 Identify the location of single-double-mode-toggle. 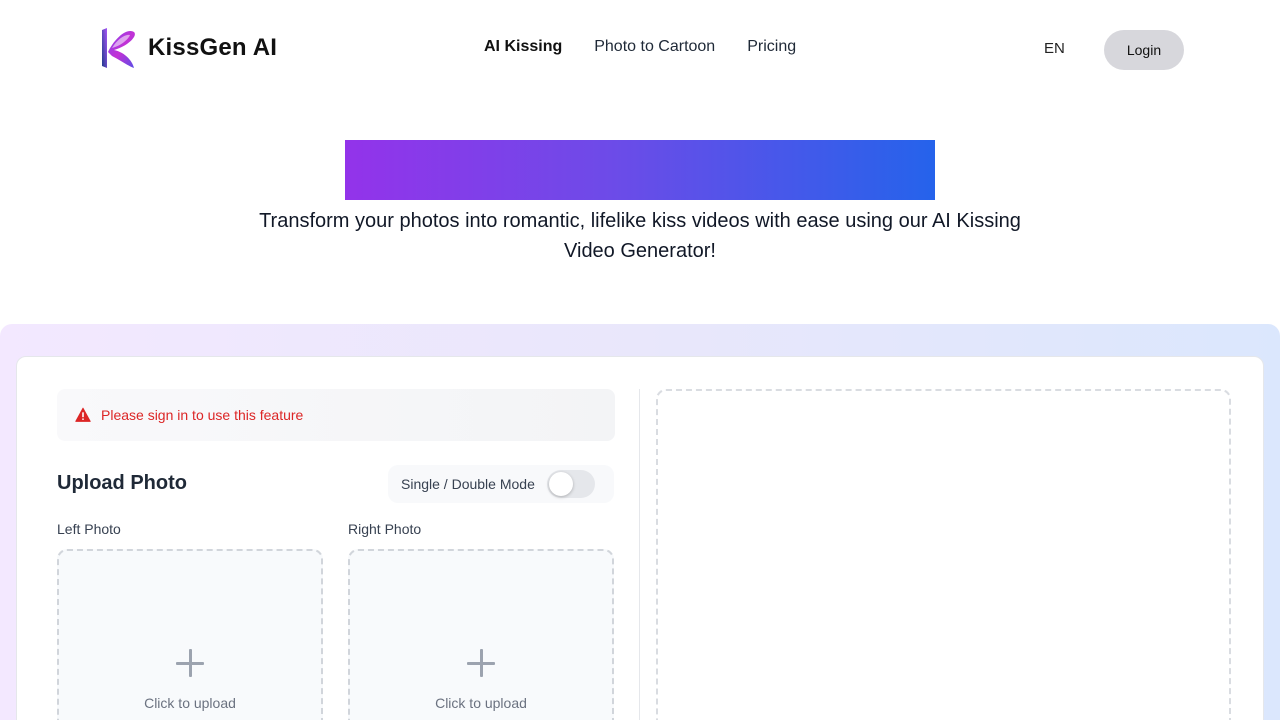
(571, 484).